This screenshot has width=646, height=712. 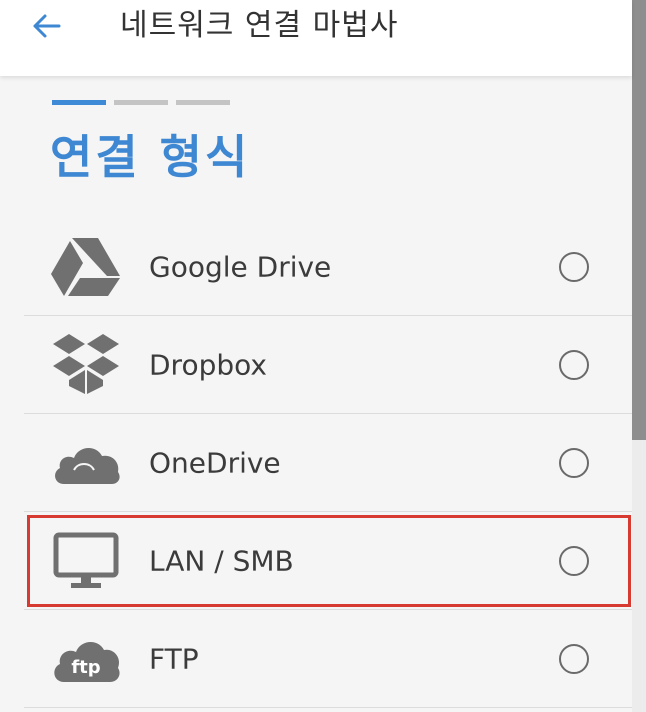 I want to click on option-label: LAN / SMB, so click(x=221, y=560).